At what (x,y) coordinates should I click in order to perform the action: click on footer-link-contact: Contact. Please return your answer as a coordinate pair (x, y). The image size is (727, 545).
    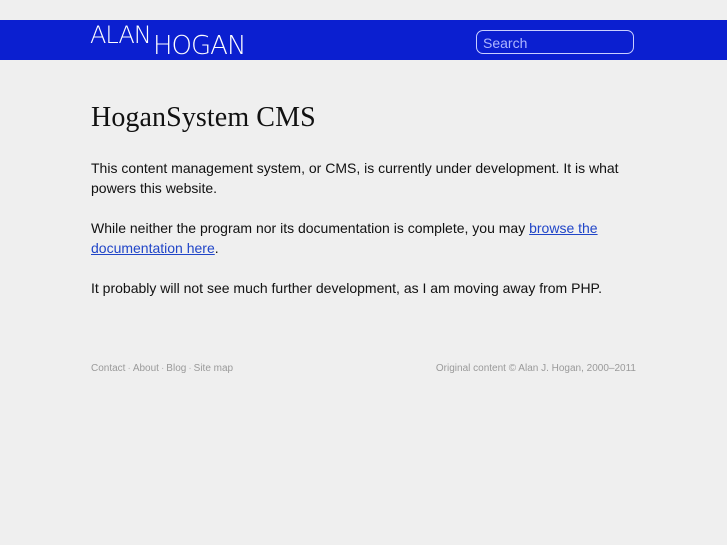
    Looking at the image, I should click on (108, 368).